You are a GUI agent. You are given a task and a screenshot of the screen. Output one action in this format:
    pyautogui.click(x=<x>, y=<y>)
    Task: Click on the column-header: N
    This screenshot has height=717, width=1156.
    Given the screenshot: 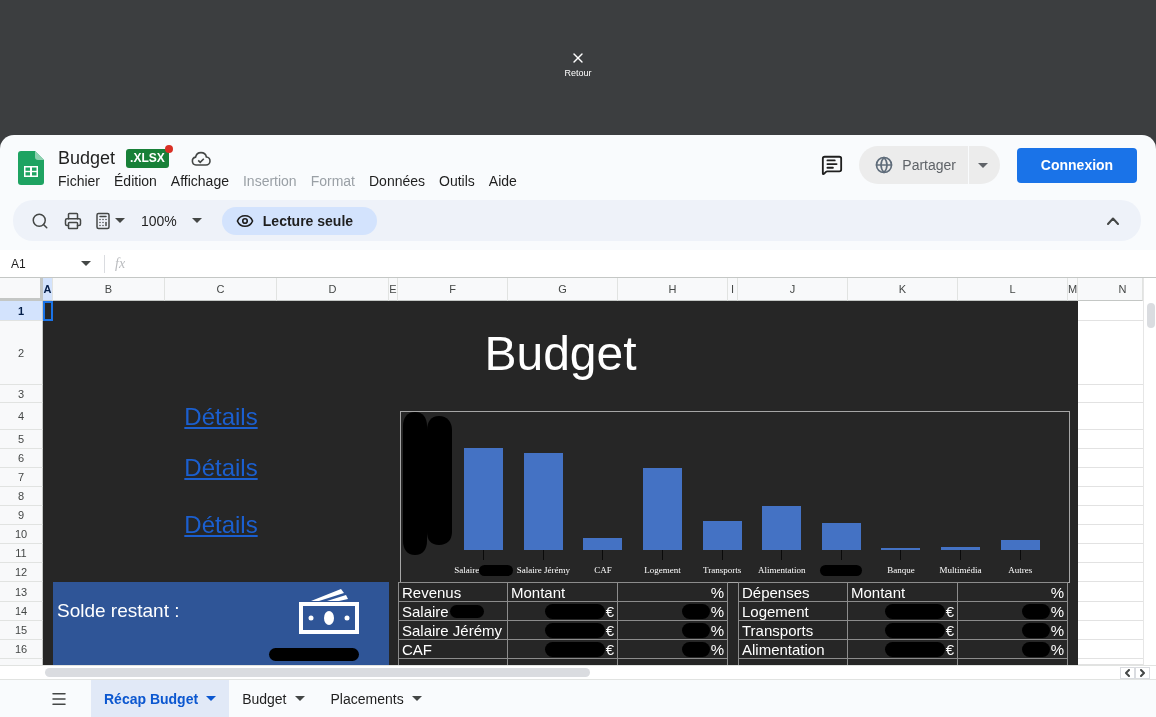 What is the action you would take?
    pyautogui.click(x=1110, y=289)
    